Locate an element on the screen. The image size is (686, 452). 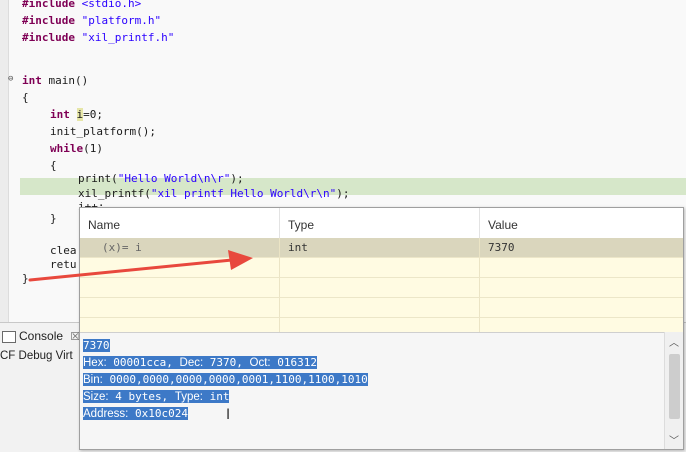
table-row: (x)= i int 7370 is located at coordinates (381, 248).